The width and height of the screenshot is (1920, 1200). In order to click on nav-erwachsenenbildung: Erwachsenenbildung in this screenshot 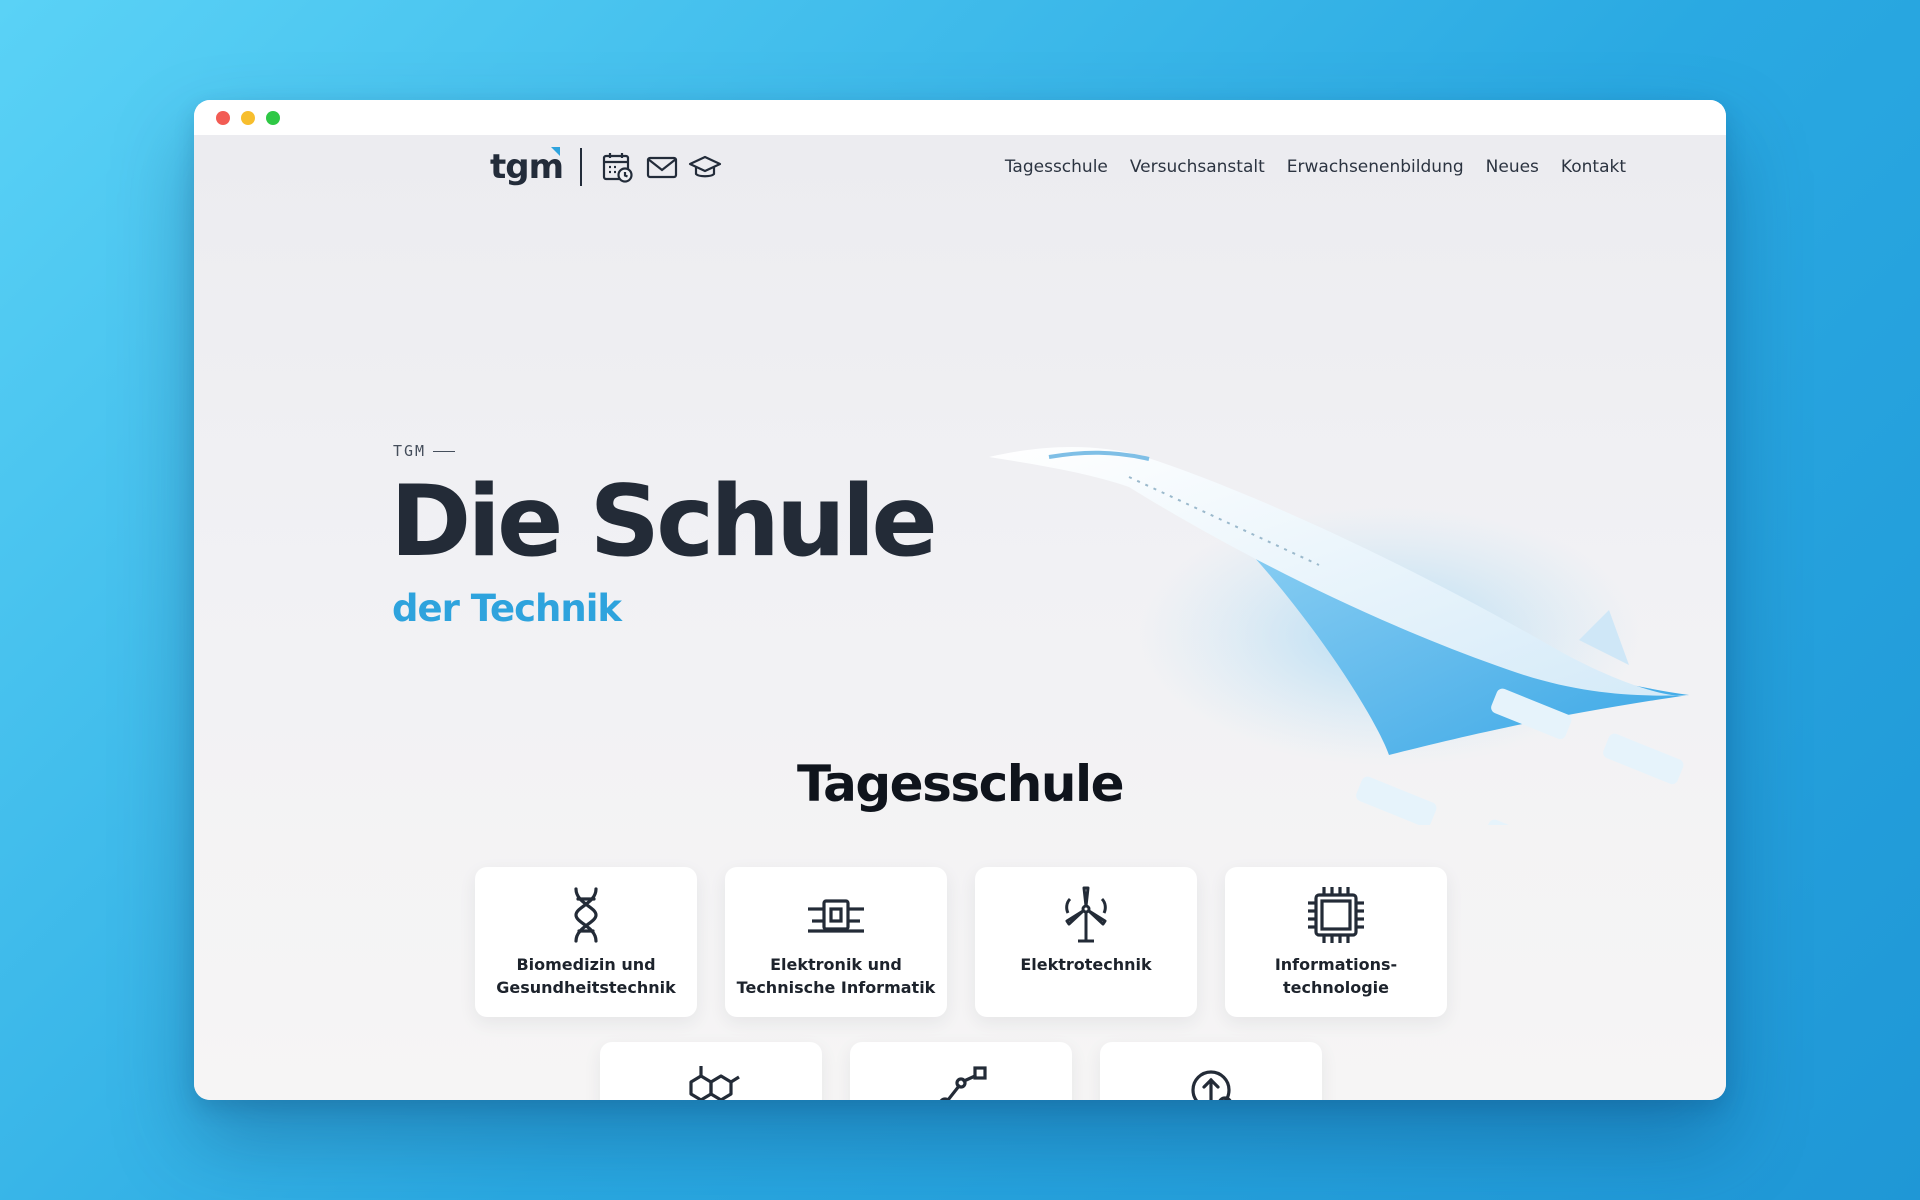, I will do `click(1375, 167)`.